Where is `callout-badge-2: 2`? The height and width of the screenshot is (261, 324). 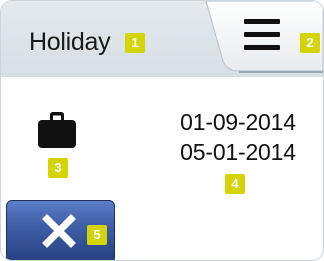 callout-badge-2: 2 is located at coordinates (310, 43).